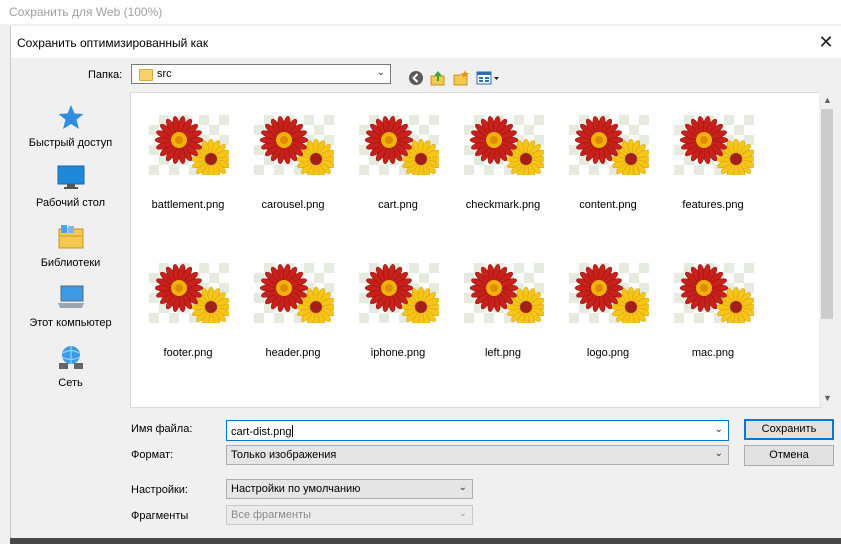  What do you see at coordinates (70, 192) in the screenshot?
I see `place-desktop: Рабочий стол` at bounding box center [70, 192].